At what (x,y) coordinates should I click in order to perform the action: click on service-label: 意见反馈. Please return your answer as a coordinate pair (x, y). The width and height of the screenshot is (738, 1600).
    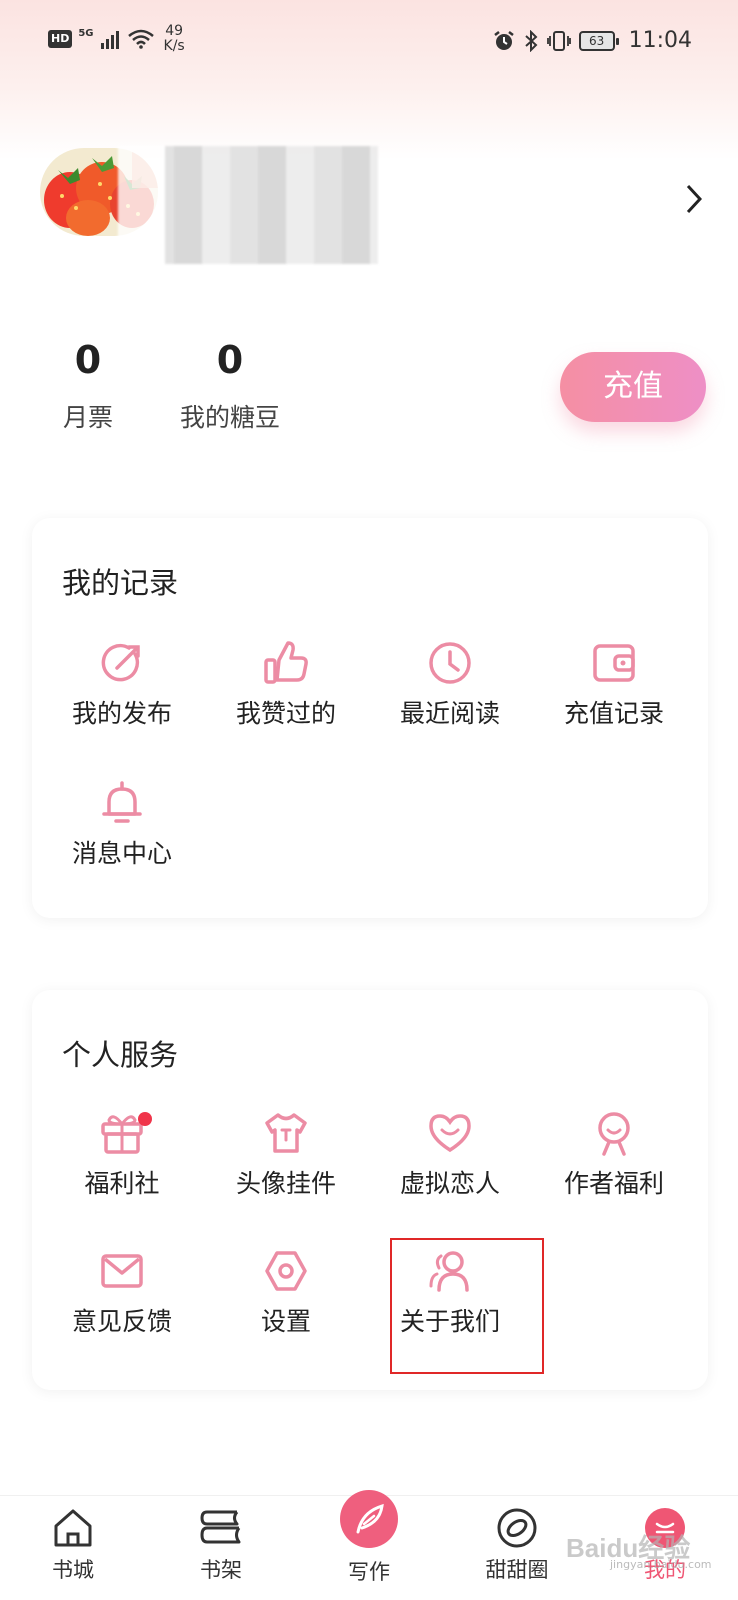
    Looking at the image, I should click on (121, 1321).